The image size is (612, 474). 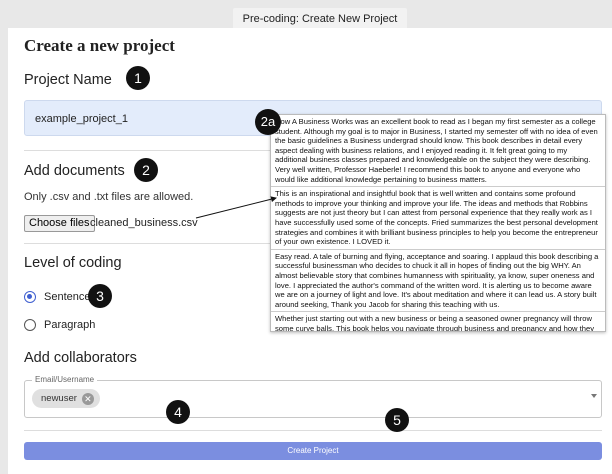 I want to click on collaborator-chip: newuser ✕, so click(x=66, y=398).